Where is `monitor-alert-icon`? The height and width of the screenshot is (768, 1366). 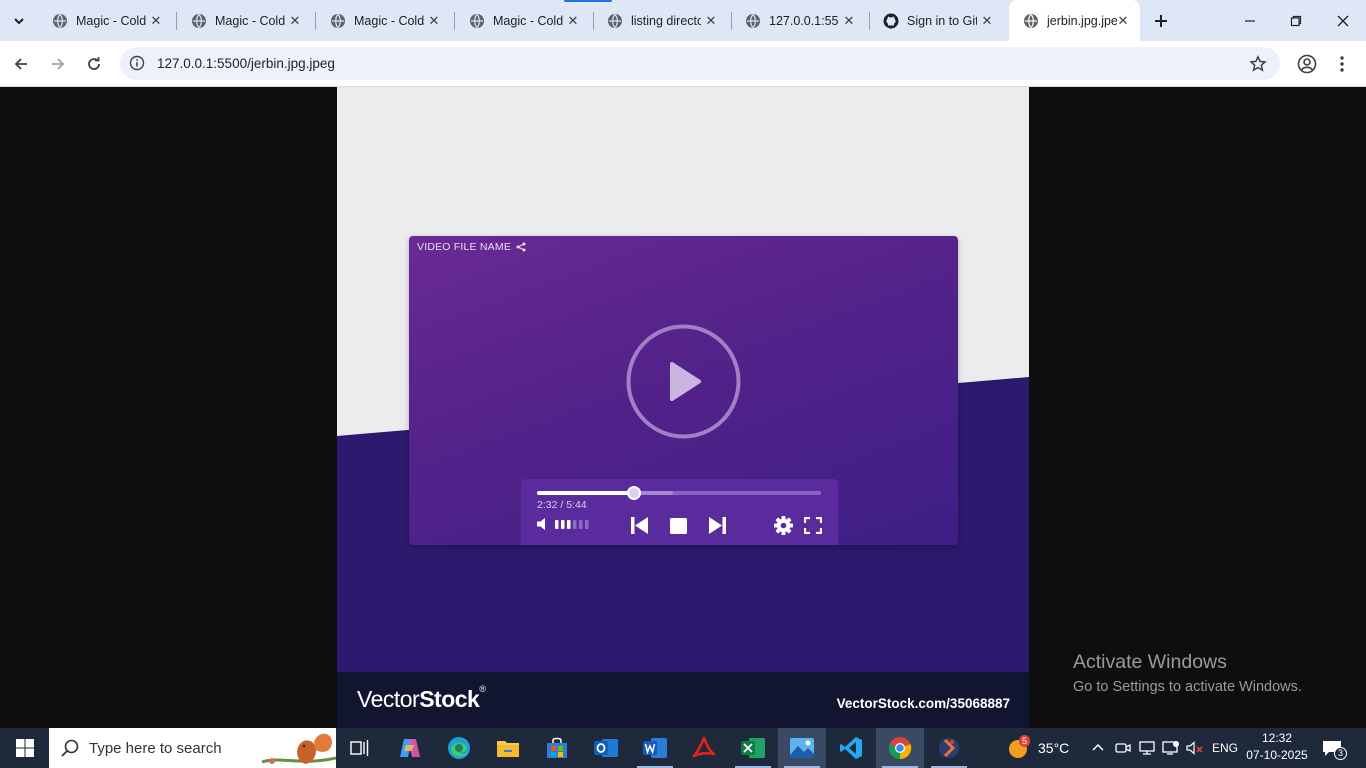 monitor-alert-icon is located at coordinates (1170, 748).